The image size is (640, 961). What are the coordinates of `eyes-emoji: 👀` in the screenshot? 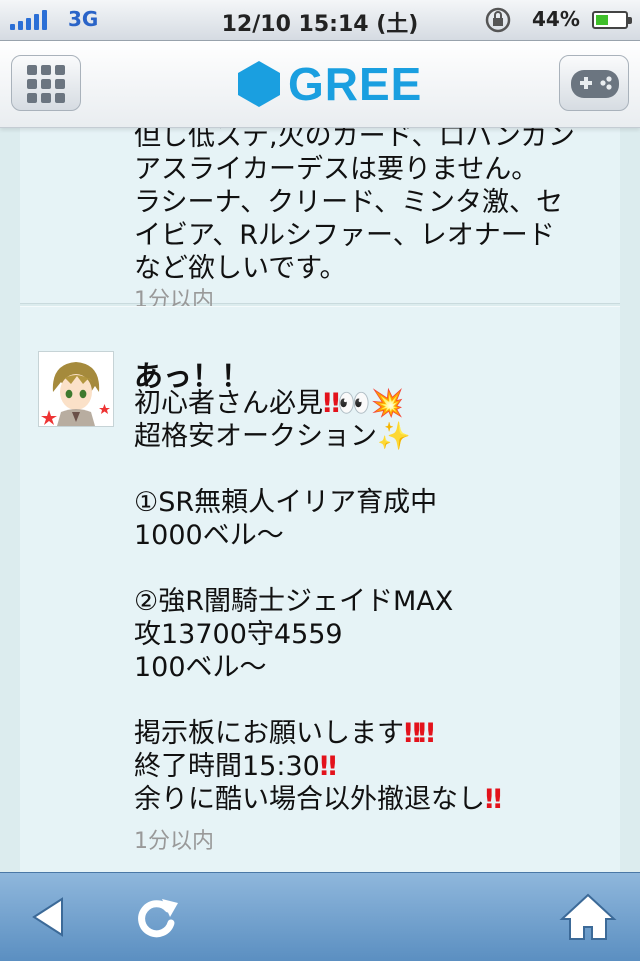 It's located at (353, 403).